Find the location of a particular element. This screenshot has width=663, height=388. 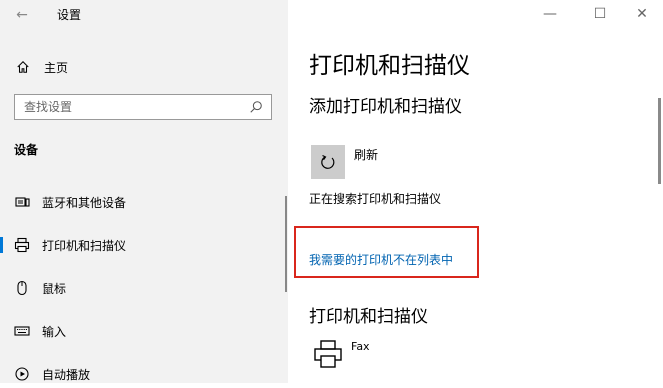

close-icon: ✕ is located at coordinates (642, 14).